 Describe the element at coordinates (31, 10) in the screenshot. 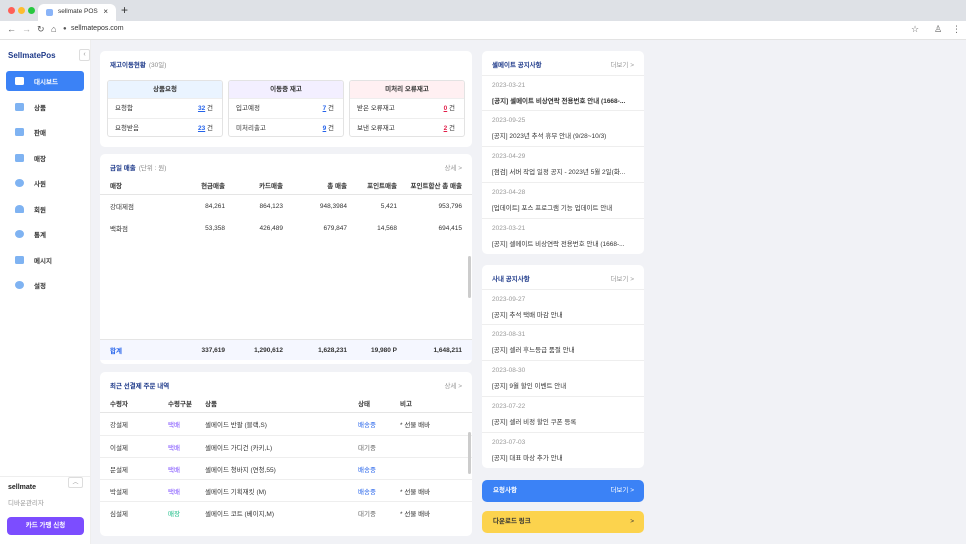

I see `maximize-window-icon` at that location.